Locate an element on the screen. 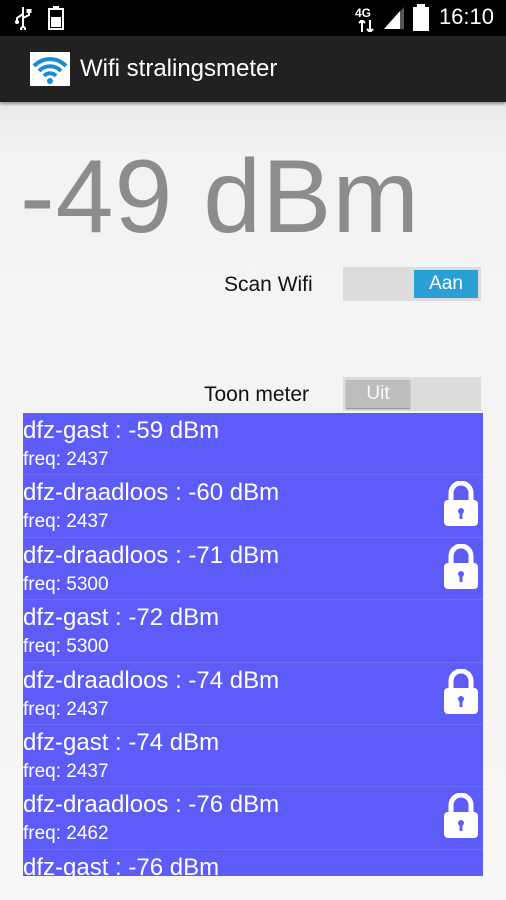 The width and height of the screenshot is (506, 900). show-meter-toggle: Uit is located at coordinates (412, 394).